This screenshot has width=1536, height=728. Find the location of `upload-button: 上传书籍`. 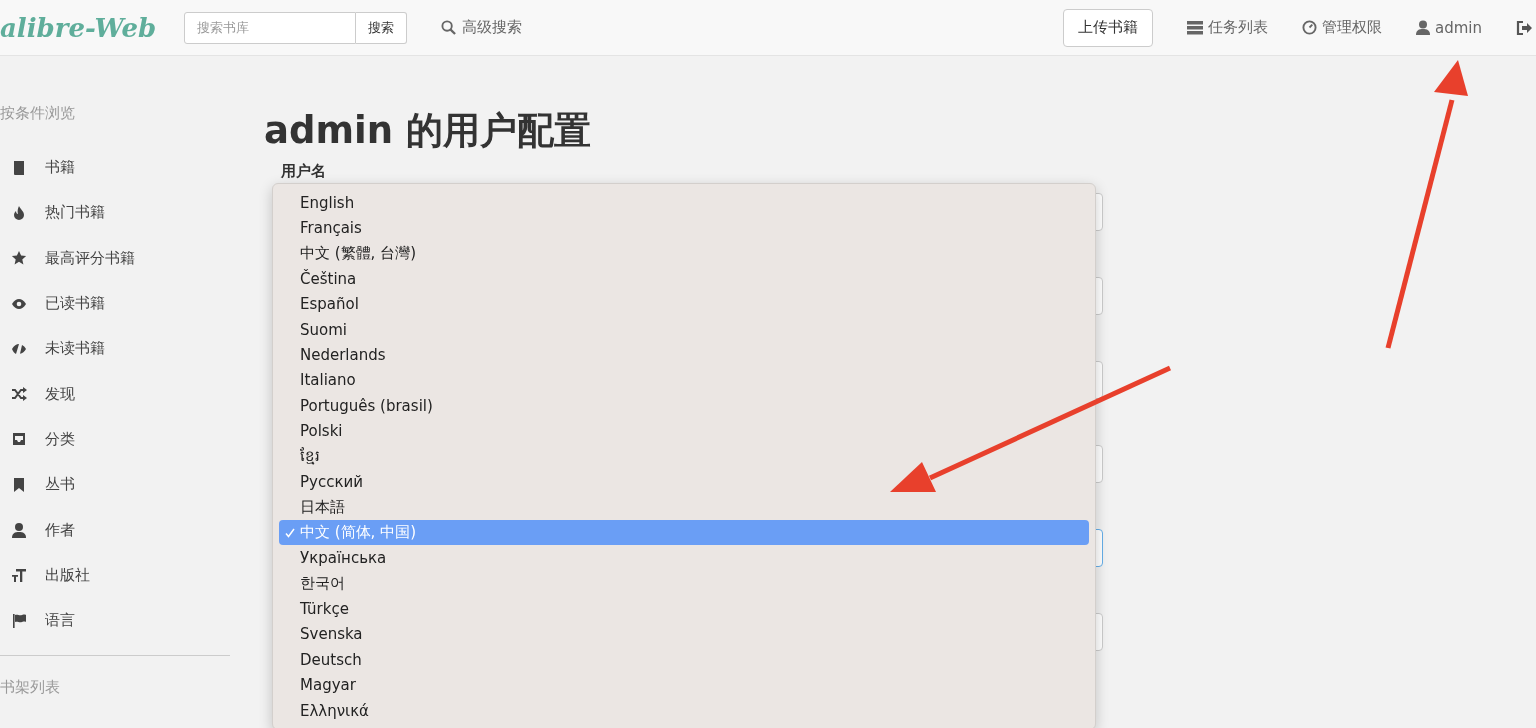

upload-button: 上传书籍 is located at coordinates (1108, 27).